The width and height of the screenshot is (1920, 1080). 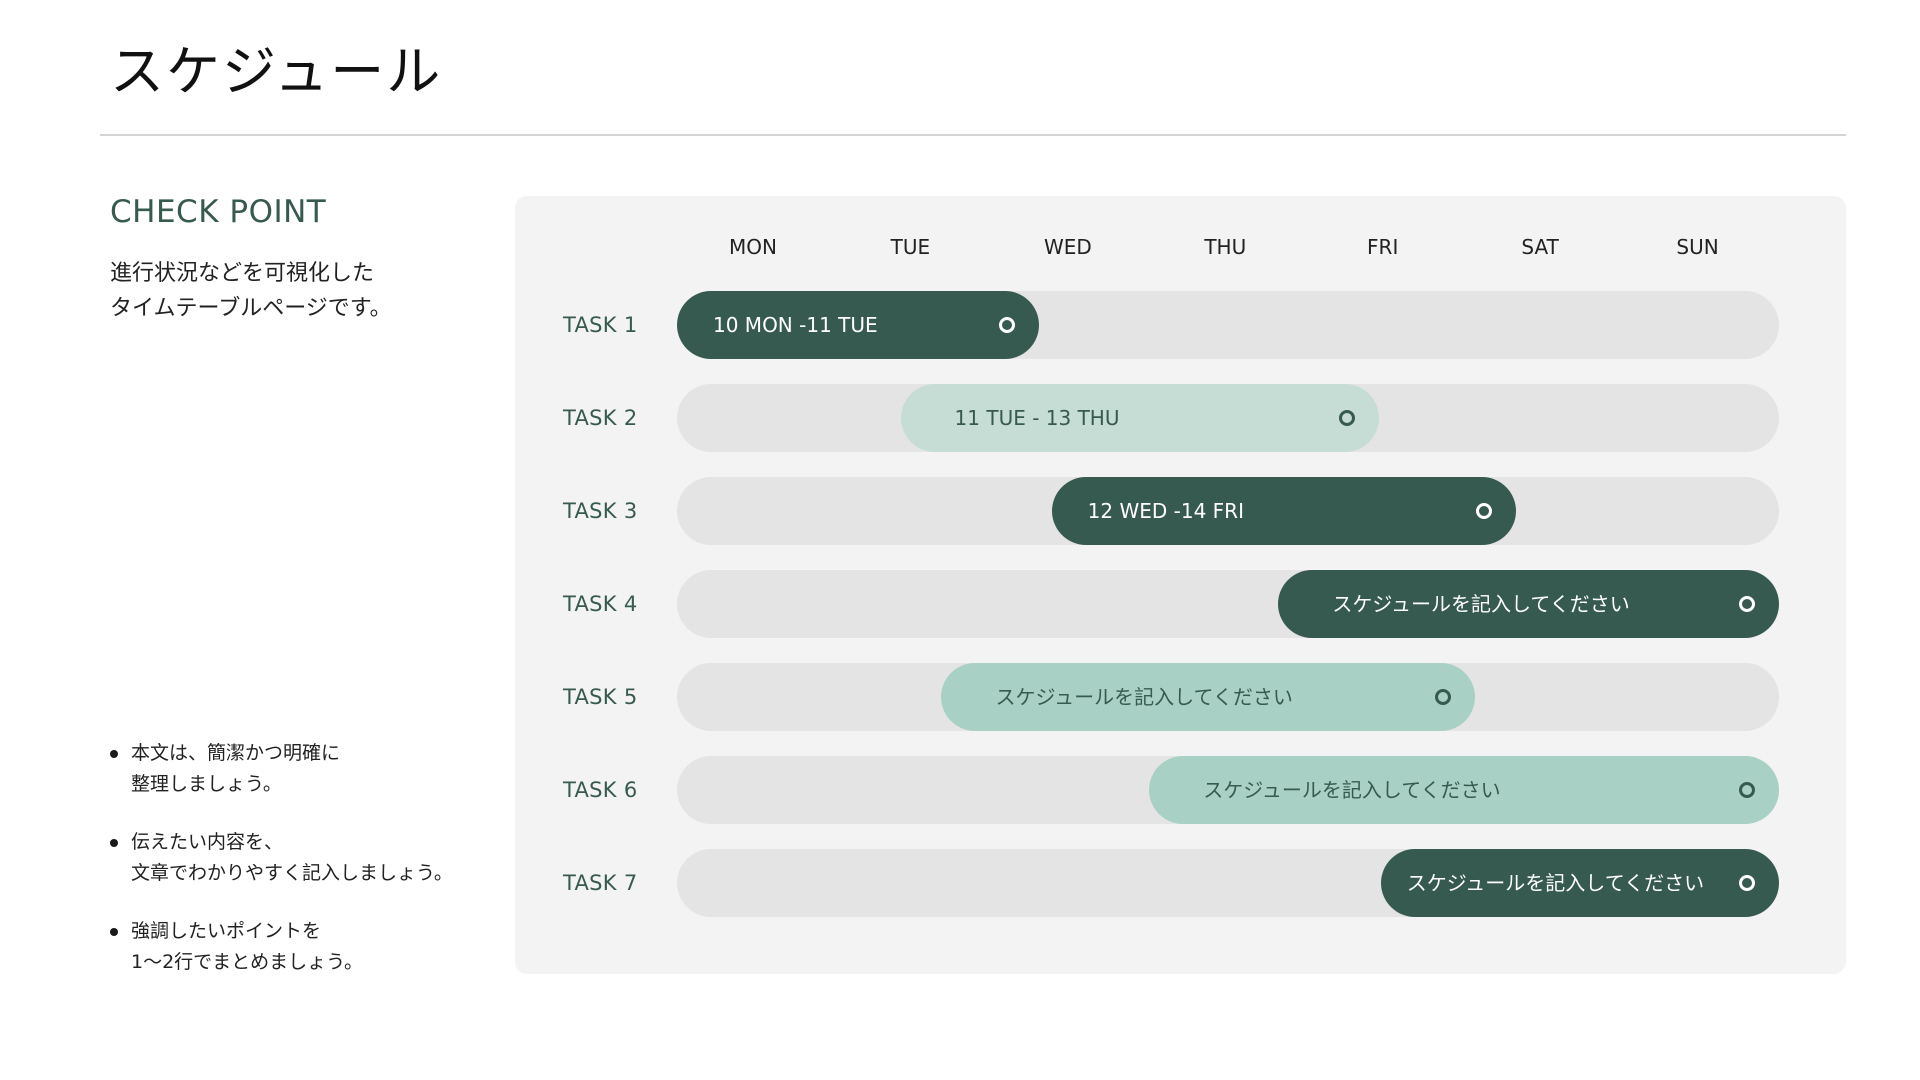 What do you see at coordinates (600, 697) in the screenshot?
I see `task-label: TASK 5` at bounding box center [600, 697].